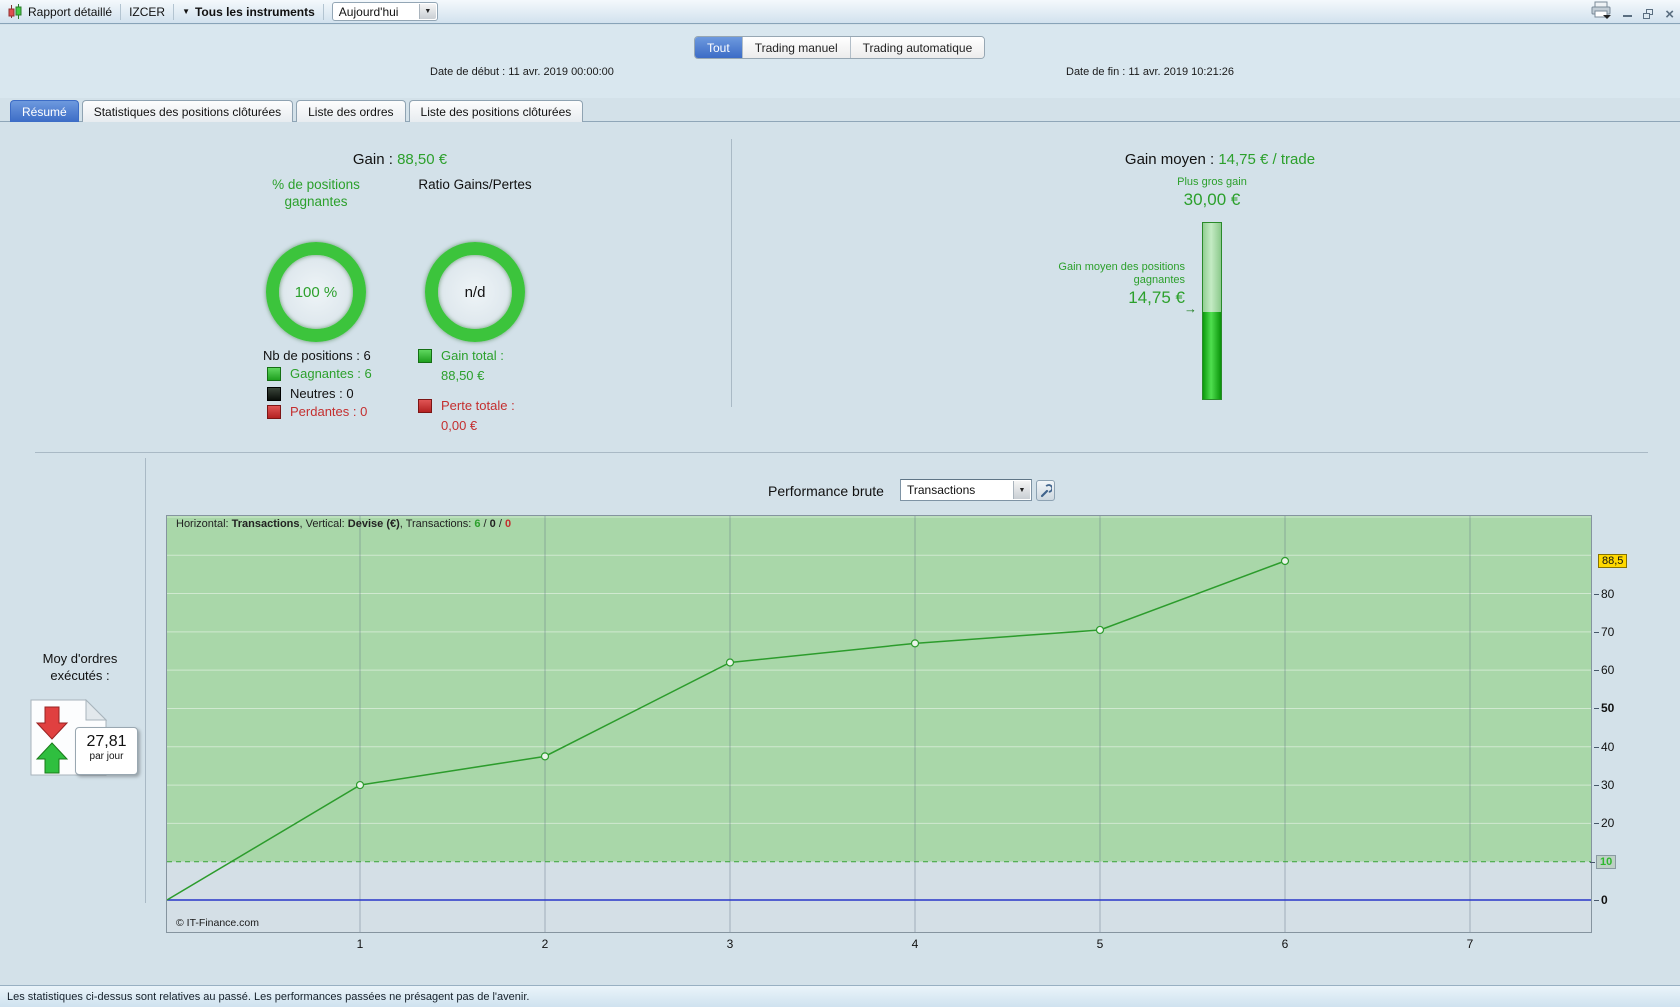 Image resolution: width=1680 pixels, height=1007 pixels. What do you see at coordinates (1604, 746) in the screenshot?
I see `y-axis-tick-label: 40` at bounding box center [1604, 746].